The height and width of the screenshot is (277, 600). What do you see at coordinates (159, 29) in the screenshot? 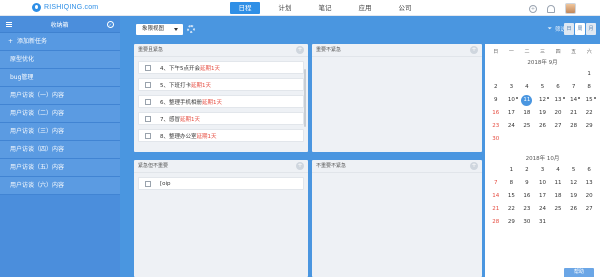
I see `view-dropdown: 象限视图` at bounding box center [159, 29].